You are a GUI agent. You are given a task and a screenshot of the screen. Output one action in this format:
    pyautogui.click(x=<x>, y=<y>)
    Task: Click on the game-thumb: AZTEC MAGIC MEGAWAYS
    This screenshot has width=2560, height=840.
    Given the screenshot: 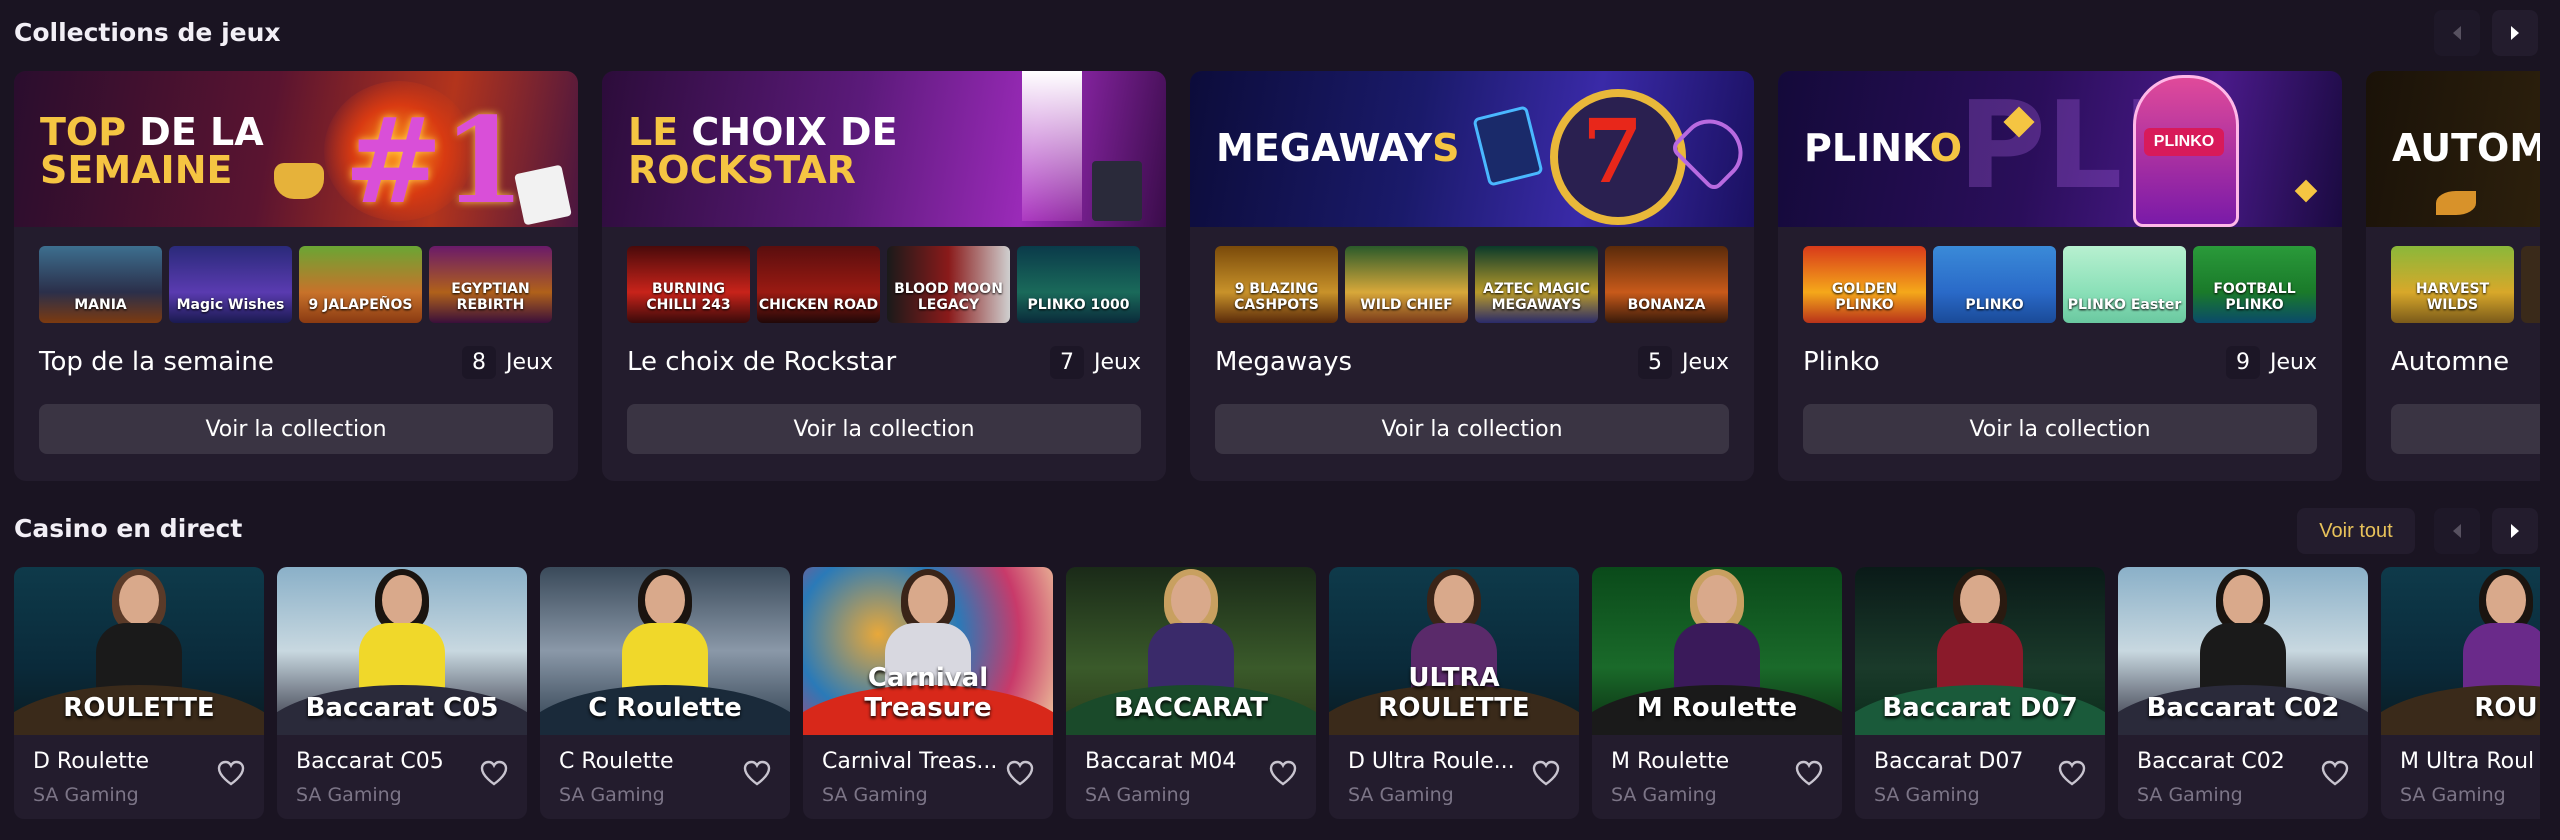 What is the action you would take?
    pyautogui.click(x=1536, y=284)
    